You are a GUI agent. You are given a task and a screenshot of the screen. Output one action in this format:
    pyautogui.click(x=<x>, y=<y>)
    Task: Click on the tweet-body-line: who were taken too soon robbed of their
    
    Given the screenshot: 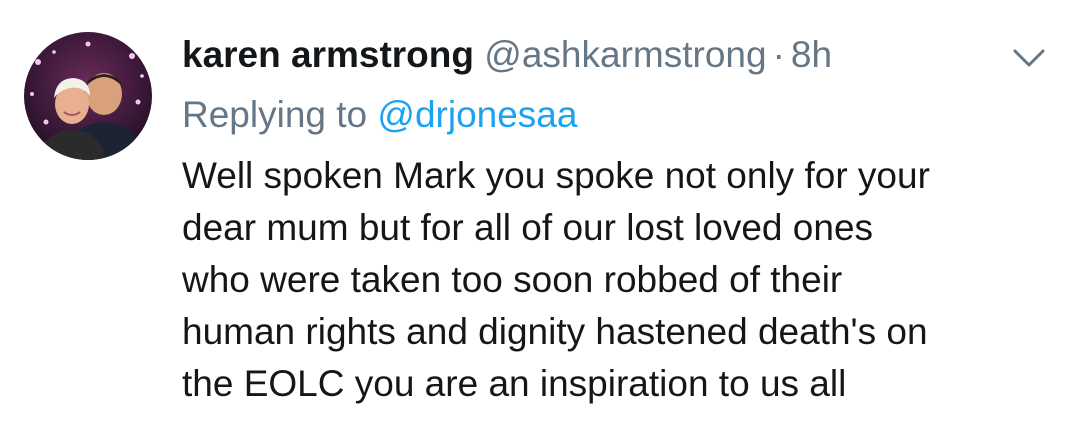 What is the action you would take?
    pyautogui.click(x=512, y=279)
    